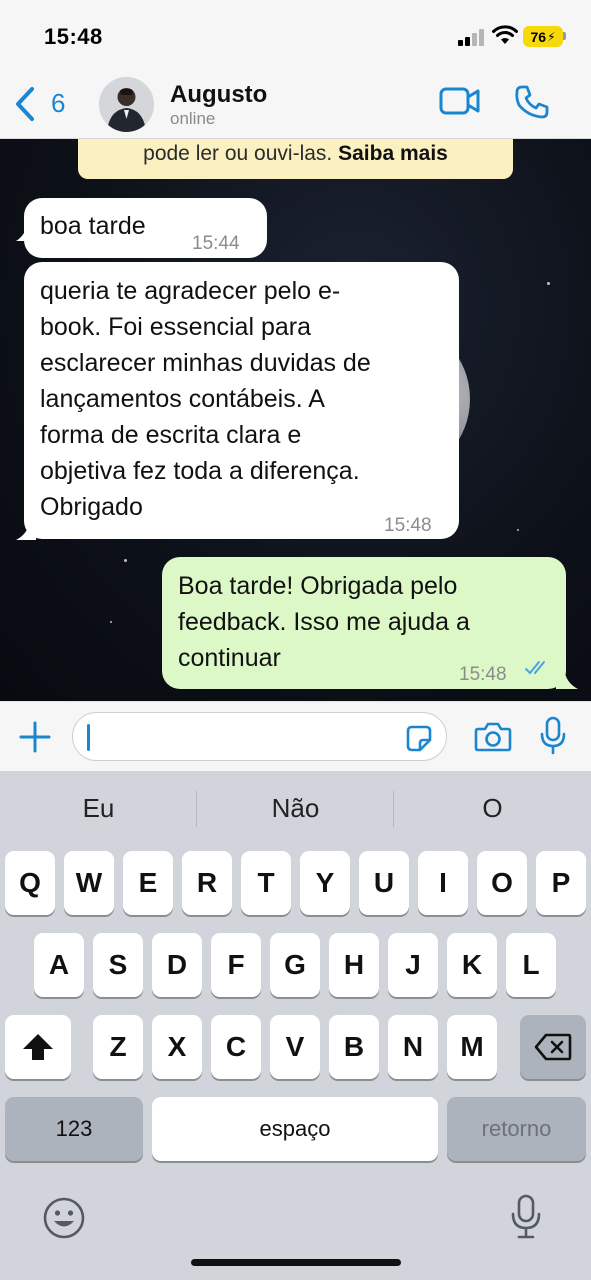  Describe the element at coordinates (553, 736) in the screenshot. I see `microphone-icon` at that location.